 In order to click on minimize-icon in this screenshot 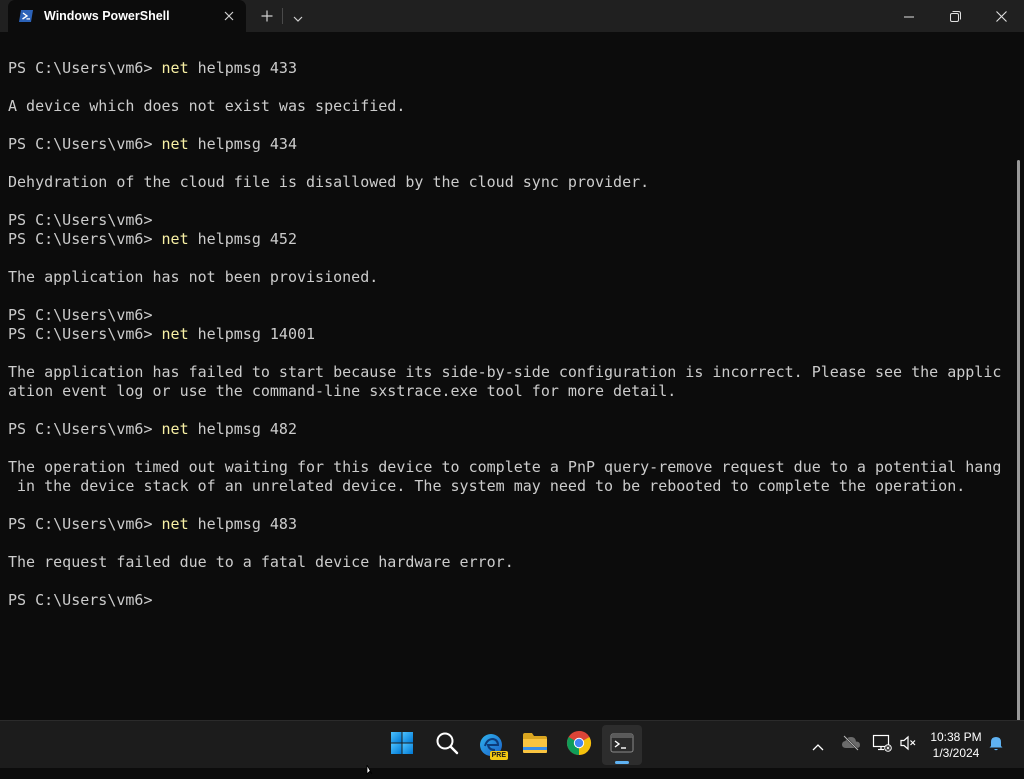, I will do `click(909, 16)`.